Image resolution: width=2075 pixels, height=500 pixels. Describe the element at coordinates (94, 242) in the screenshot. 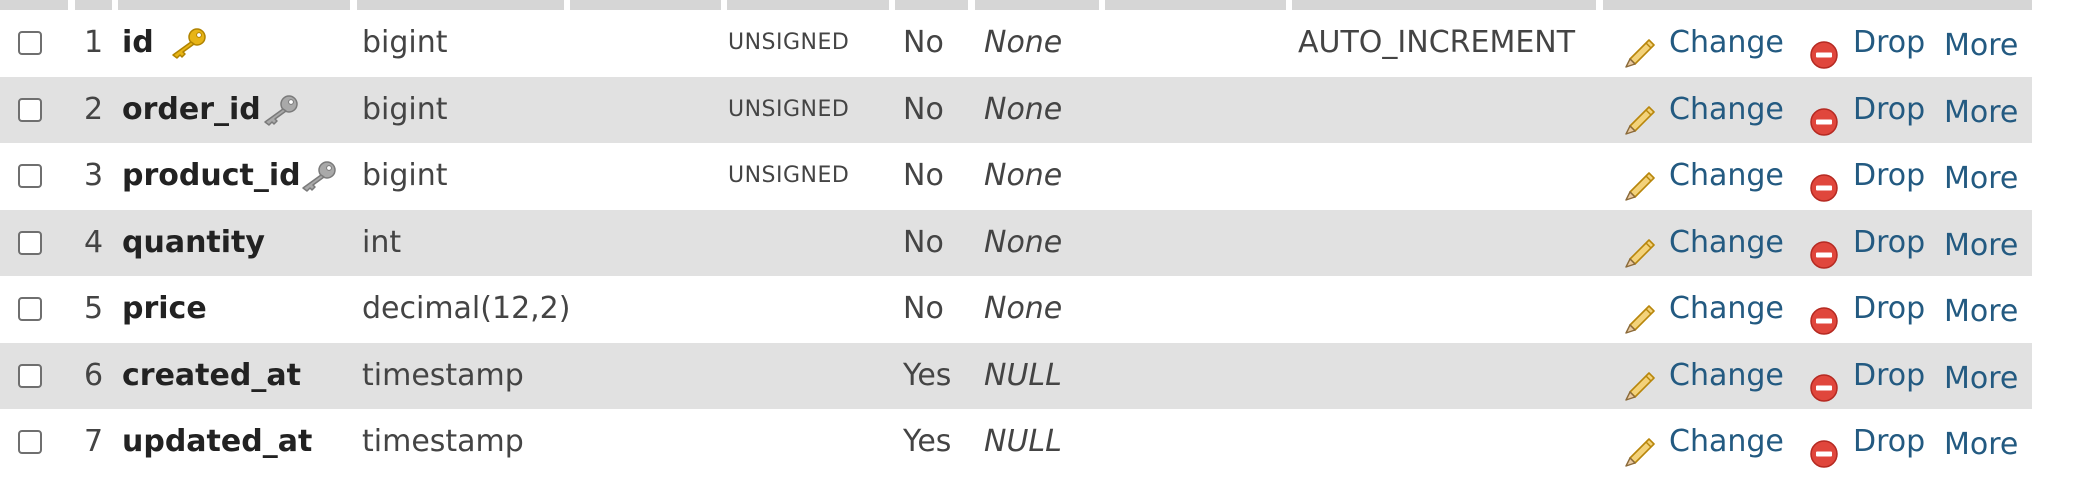

I see `column-number: 4` at that location.